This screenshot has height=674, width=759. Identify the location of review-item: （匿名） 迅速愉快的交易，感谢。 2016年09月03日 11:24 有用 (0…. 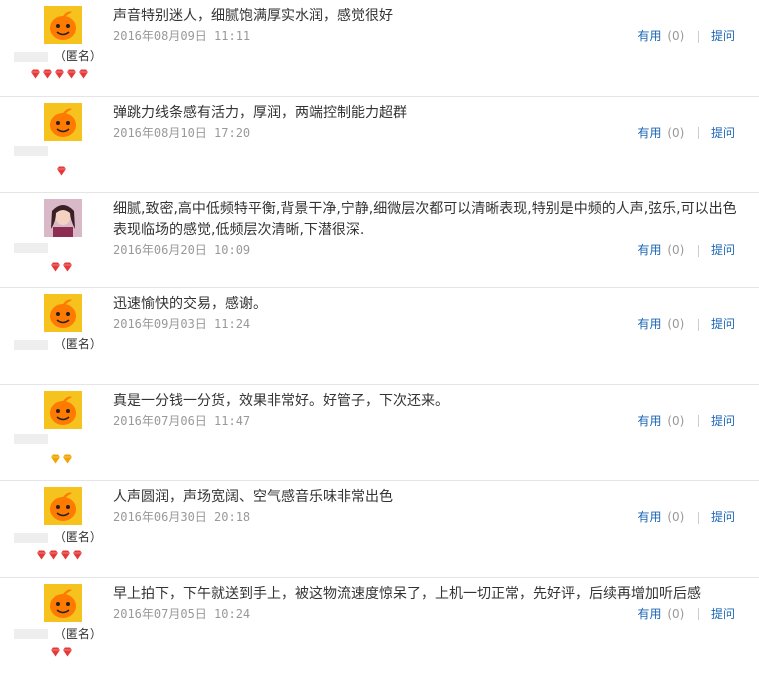
(379, 336).